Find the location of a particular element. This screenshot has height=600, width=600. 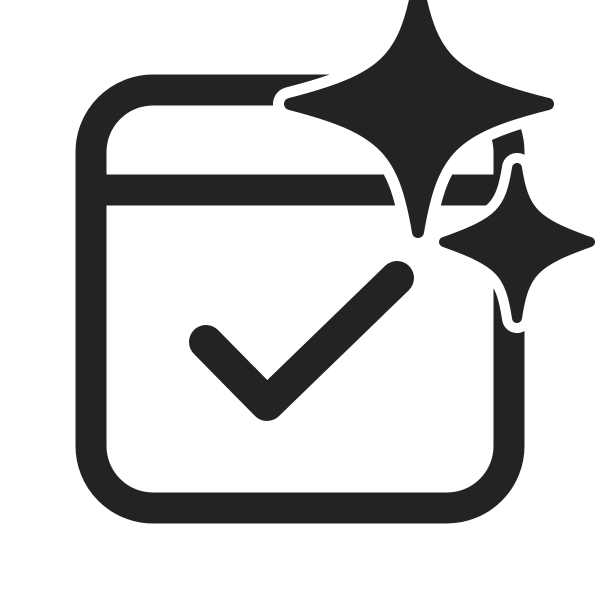

checkmark is located at coordinates (301, 341).